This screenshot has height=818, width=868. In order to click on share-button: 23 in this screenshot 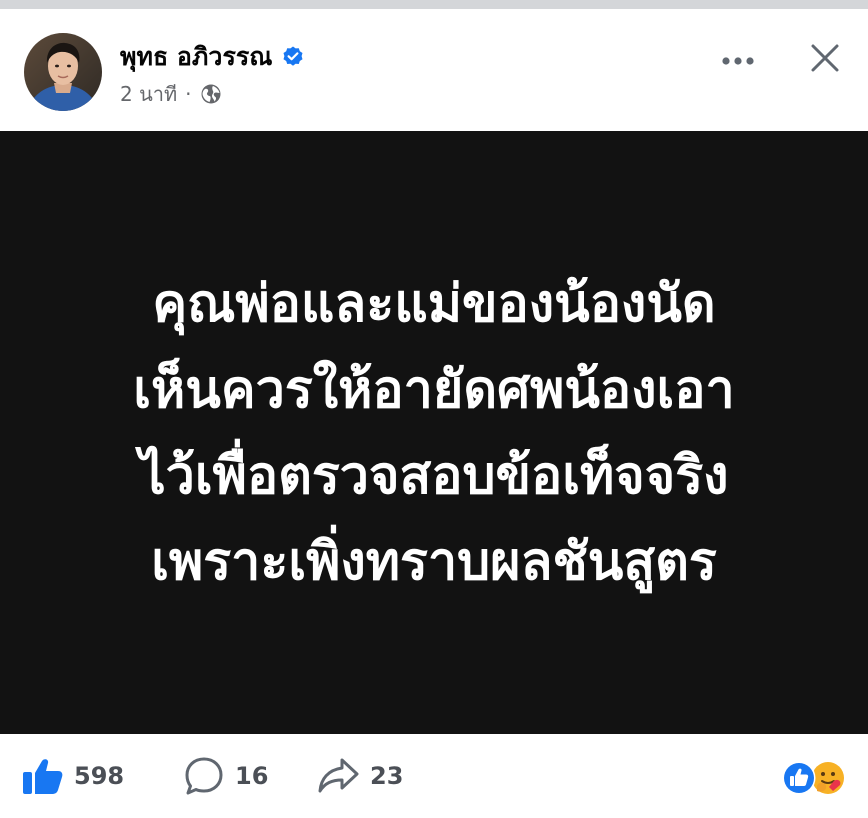, I will do `click(359, 776)`.